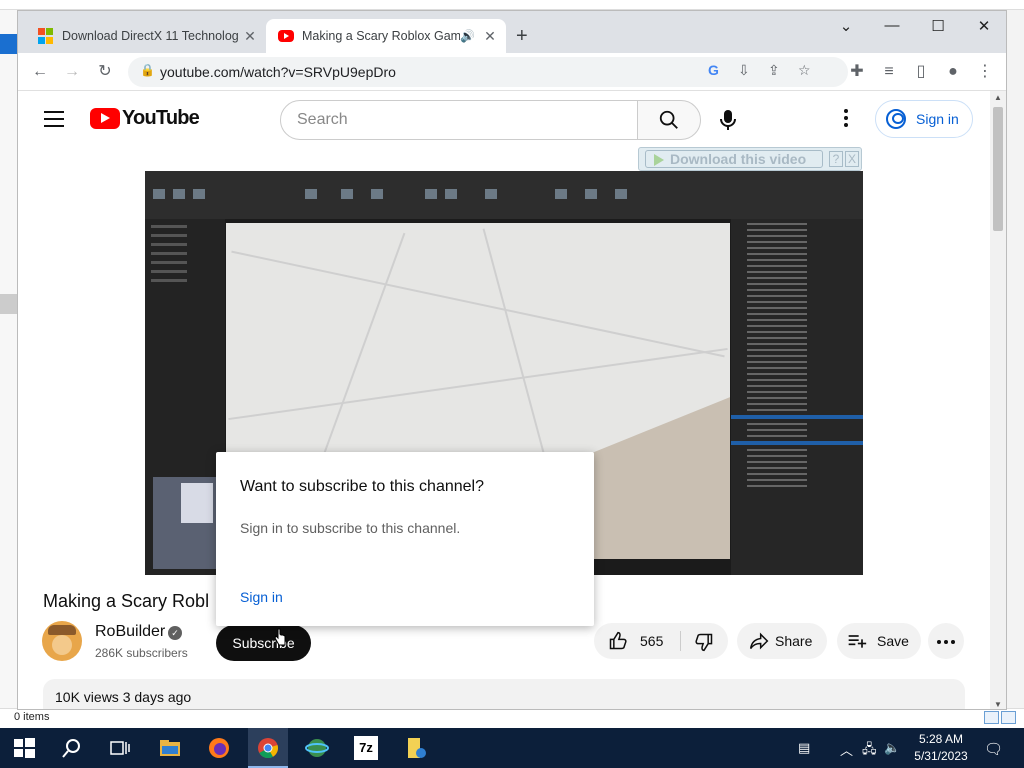 Image resolution: width=1024 pixels, height=768 pixels. I want to click on task-view-icon, so click(120, 748).